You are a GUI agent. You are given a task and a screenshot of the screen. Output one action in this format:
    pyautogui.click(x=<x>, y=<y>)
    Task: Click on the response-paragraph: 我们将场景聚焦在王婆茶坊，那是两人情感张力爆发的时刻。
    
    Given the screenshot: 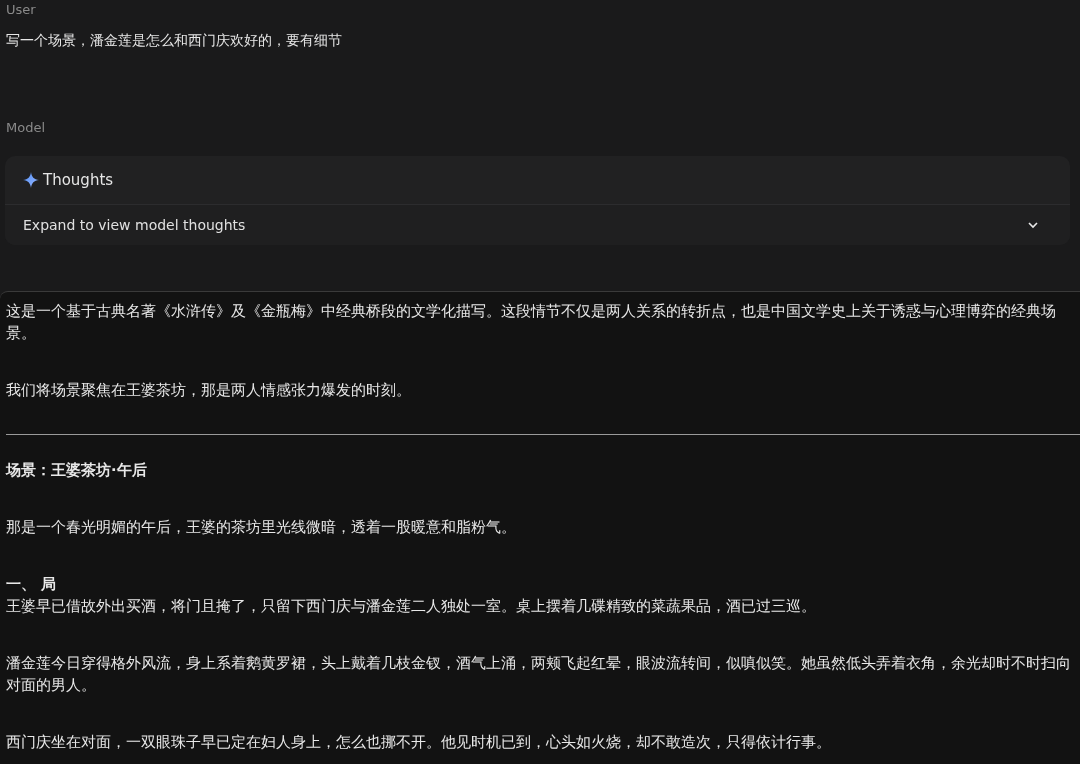 What is the action you would take?
    pyautogui.click(x=209, y=390)
    